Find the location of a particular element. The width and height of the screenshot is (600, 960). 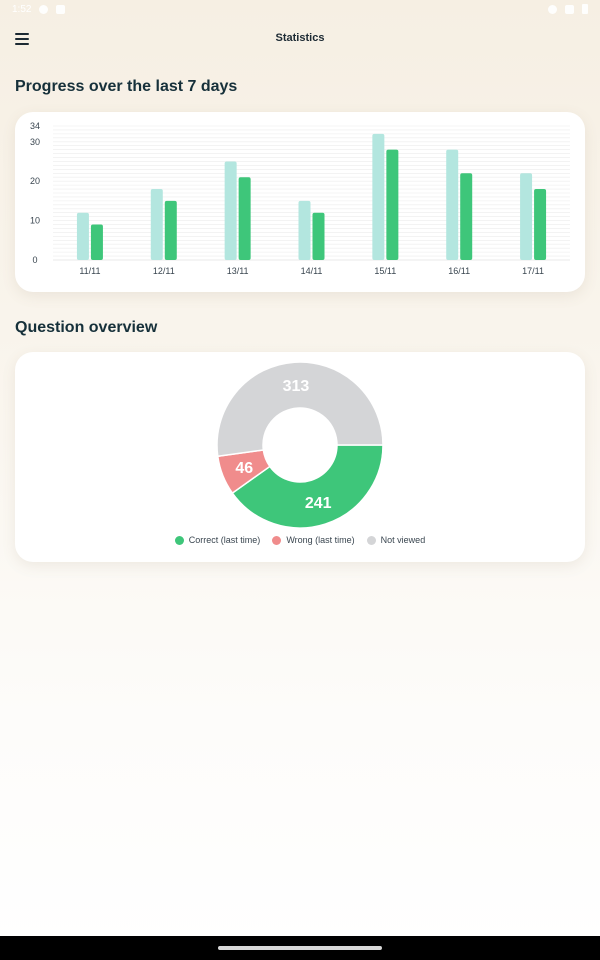

legend-item: Correct (last time) is located at coordinates (217, 540).